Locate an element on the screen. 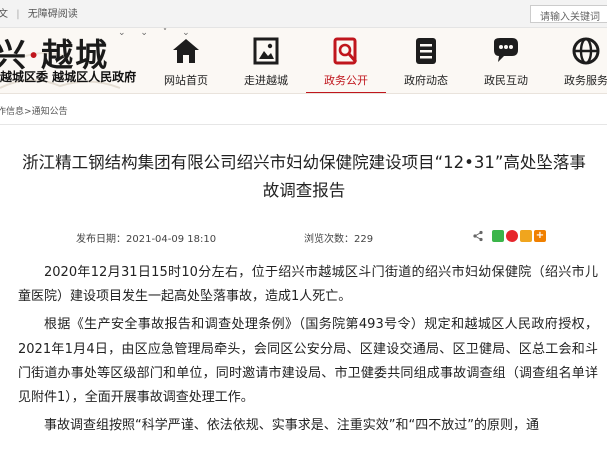 This screenshot has width=607, height=455. qzone-icon is located at coordinates (526, 236).